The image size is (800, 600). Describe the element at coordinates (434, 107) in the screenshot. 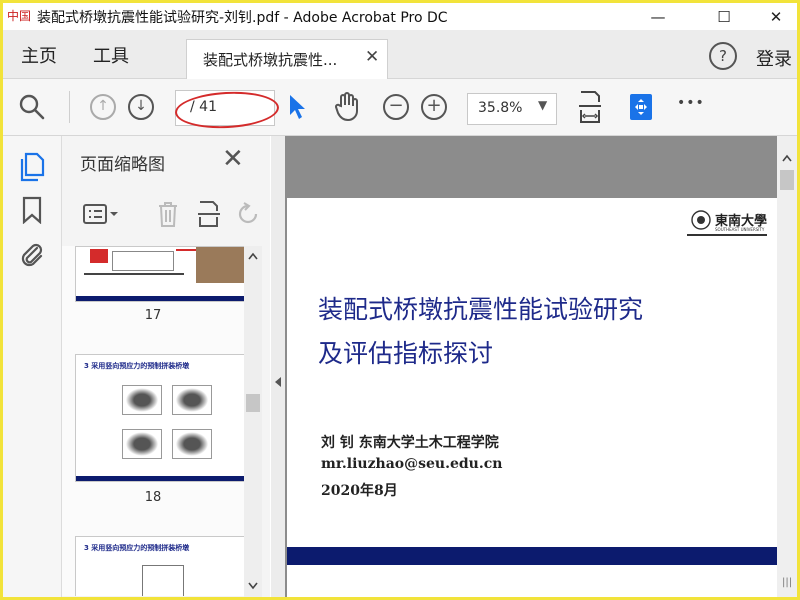

I see `zoom-in-icon: +` at that location.